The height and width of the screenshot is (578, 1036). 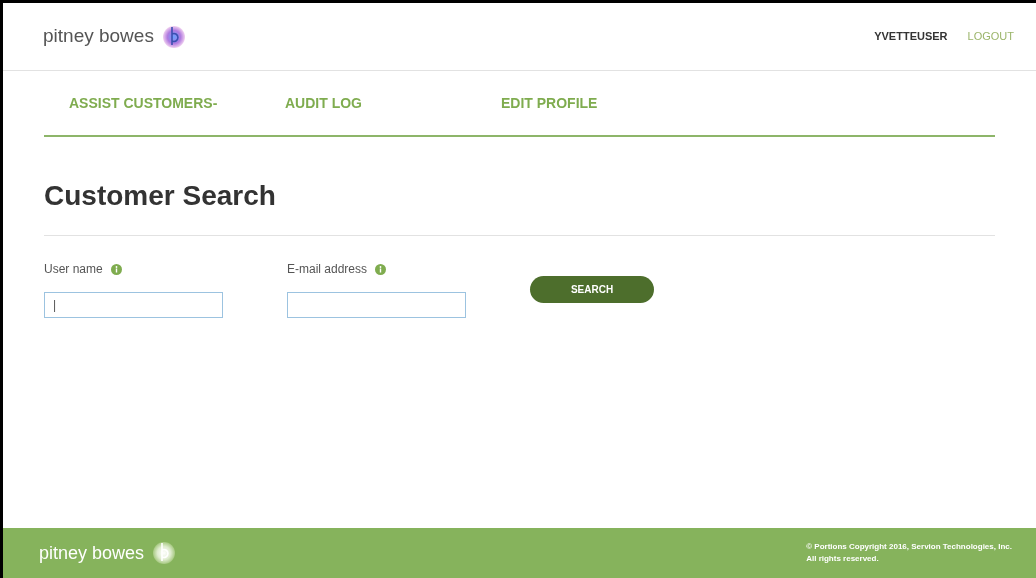 I want to click on copyright-text: © Portions Copyright 2016, Servion Technologies, Inc. All rights reserved., so click(x=909, y=553).